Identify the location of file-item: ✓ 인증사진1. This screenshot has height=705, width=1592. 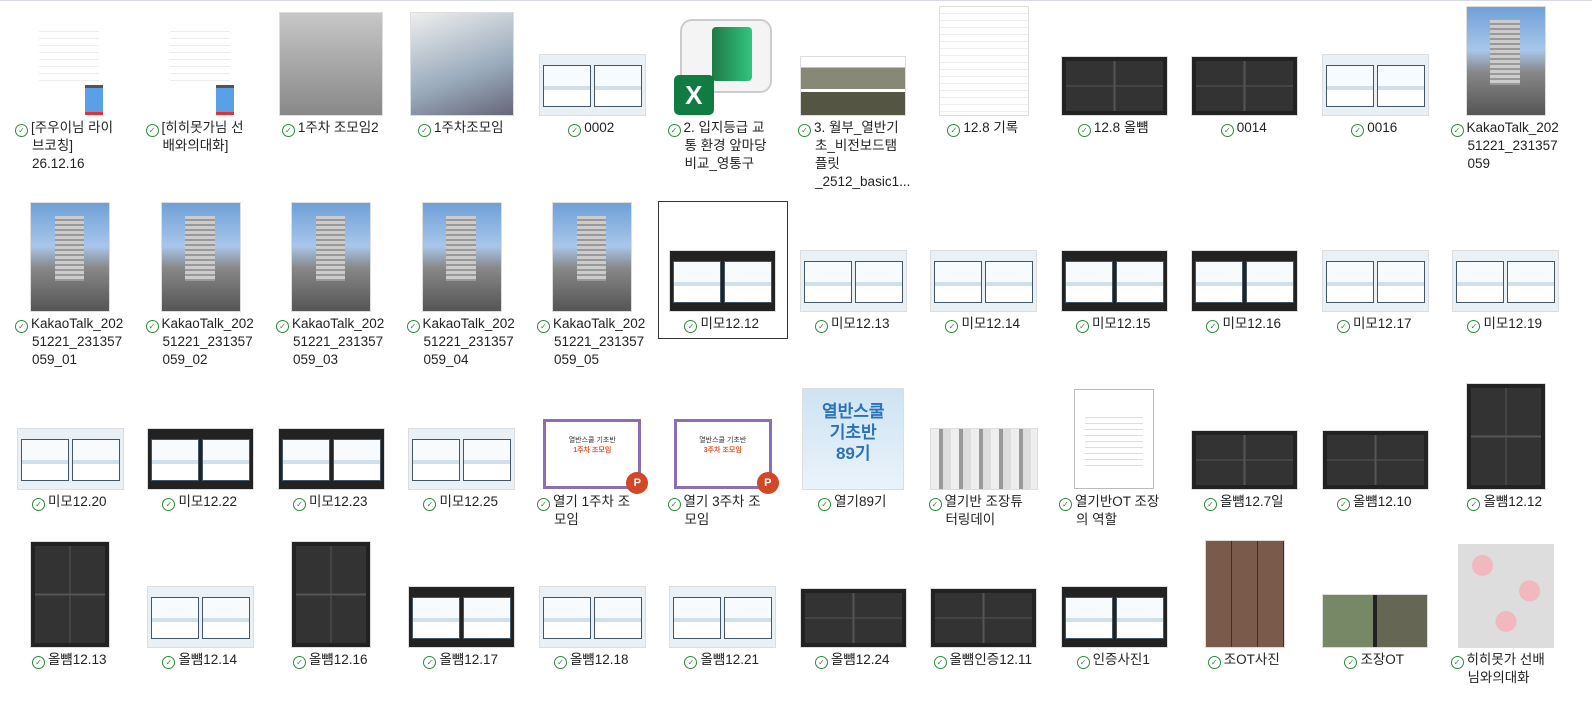
(1114, 612).